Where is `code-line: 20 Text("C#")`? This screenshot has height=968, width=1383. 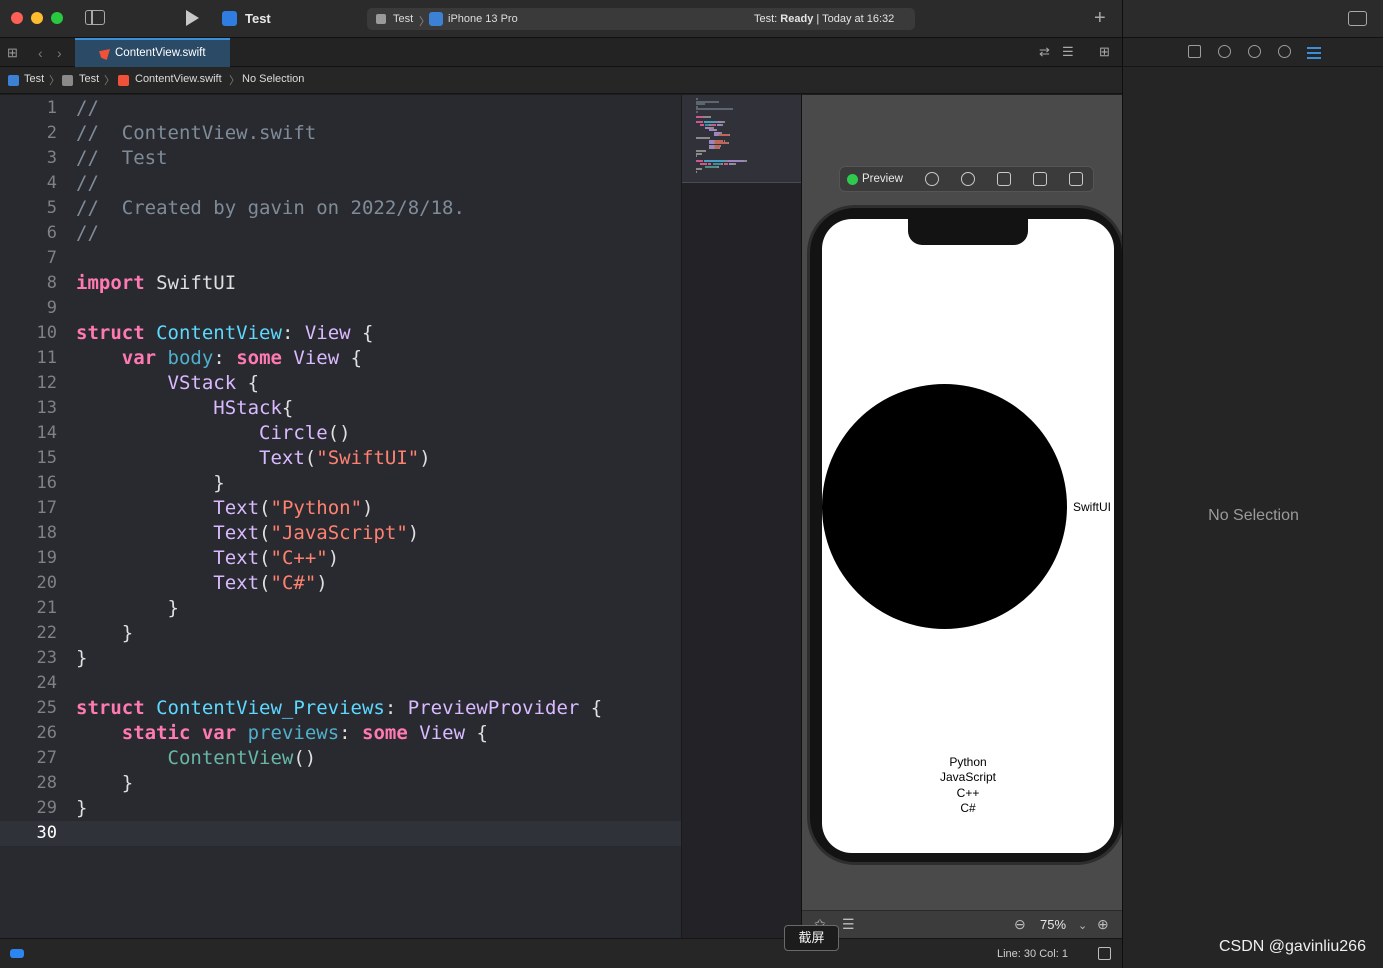
code-line: 20 Text("C#") is located at coordinates (340, 583).